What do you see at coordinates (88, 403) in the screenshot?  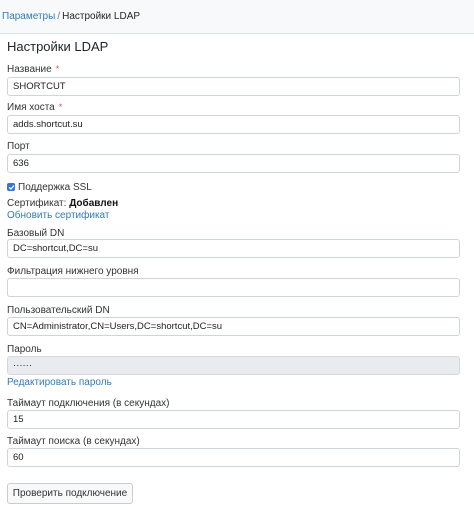 I see `connect-timeout-label: Таймаут подключения (в секундах)` at bounding box center [88, 403].